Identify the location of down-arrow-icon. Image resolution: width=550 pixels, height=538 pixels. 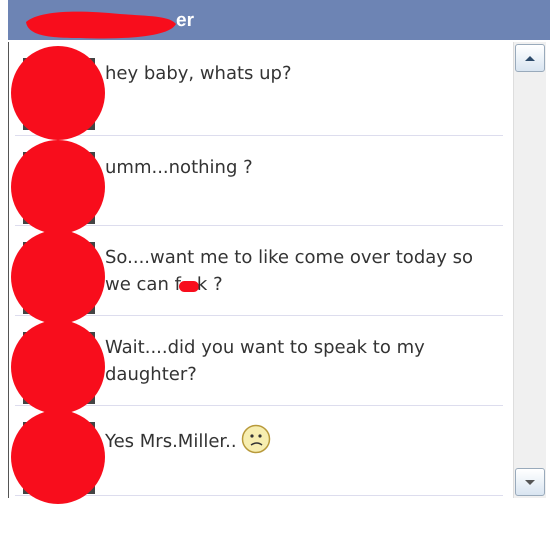
(530, 482).